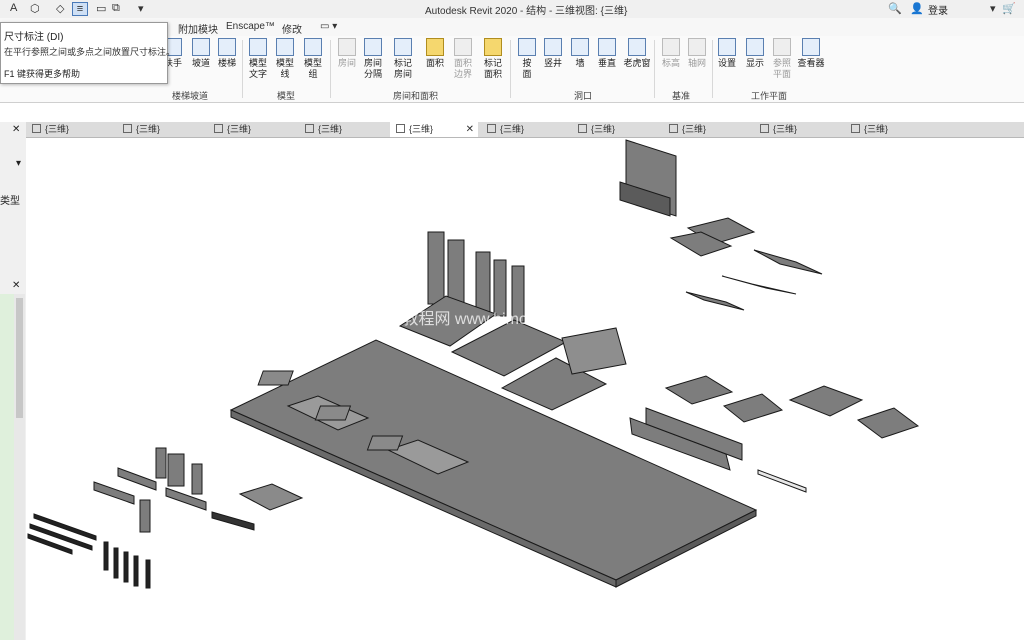 The width and height of the screenshot is (1024, 643). What do you see at coordinates (347, 47) in the screenshot?
I see `room-icon` at bounding box center [347, 47].